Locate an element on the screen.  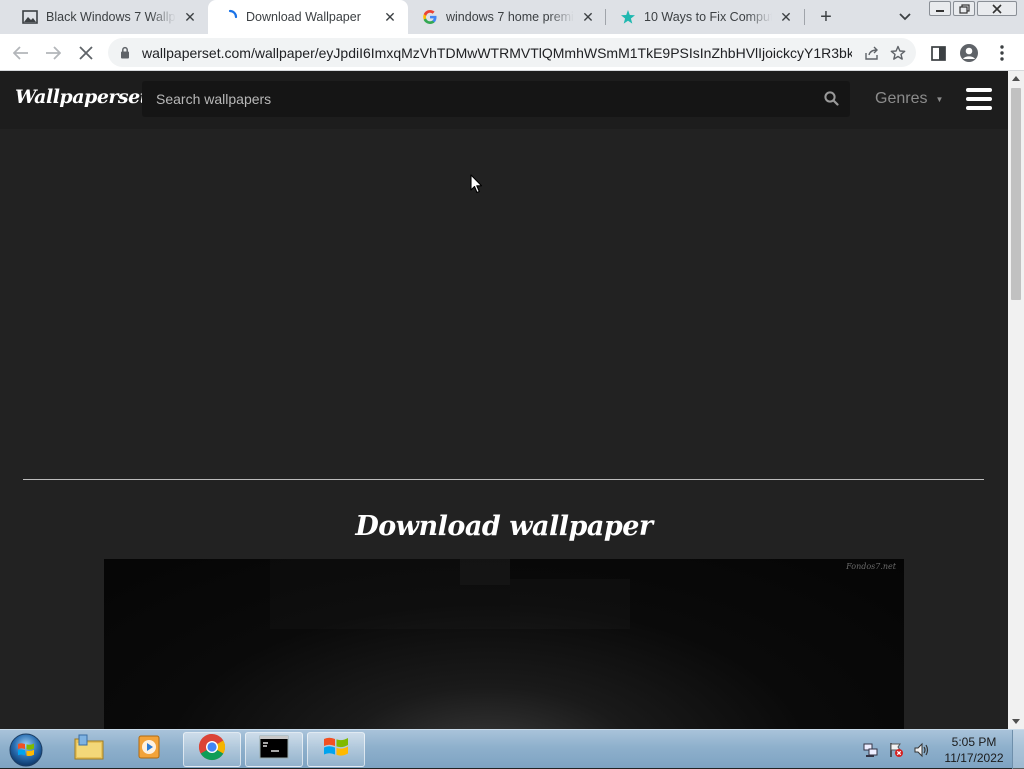
action-center-flag-icon is located at coordinates (896, 750).